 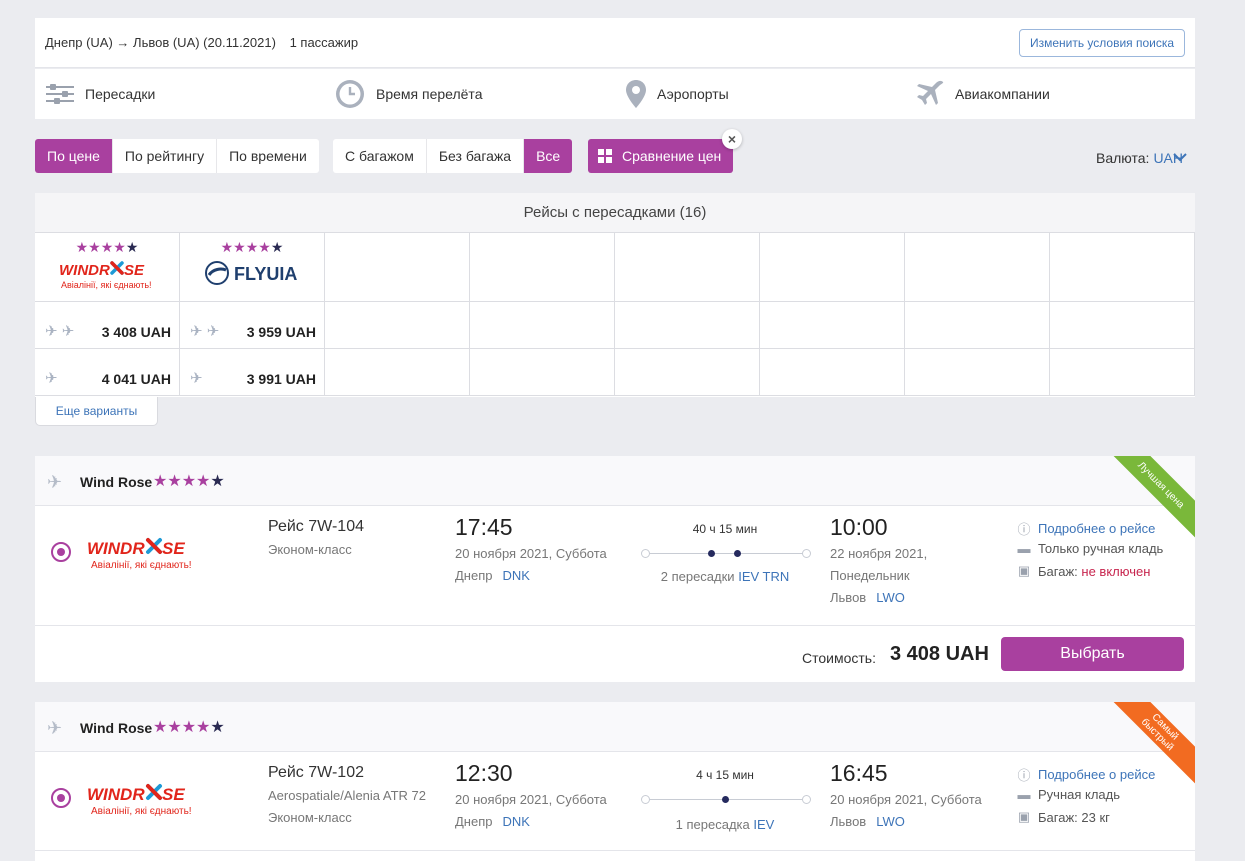 What do you see at coordinates (615, 653) in the screenshot?
I see `card-footer: Стоимость: 3 408 UAH Выбрать` at bounding box center [615, 653].